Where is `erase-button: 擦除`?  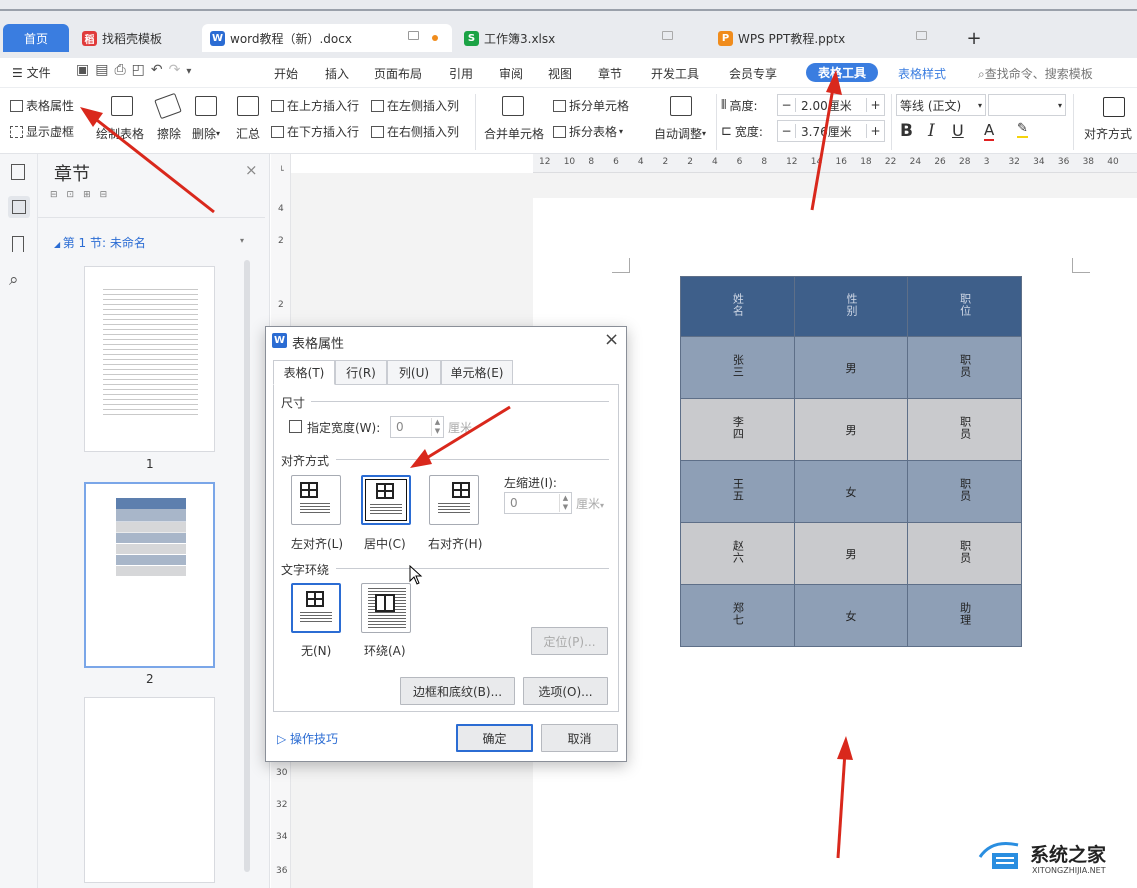
erase-button: 擦除 is located at coordinates (169, 133).